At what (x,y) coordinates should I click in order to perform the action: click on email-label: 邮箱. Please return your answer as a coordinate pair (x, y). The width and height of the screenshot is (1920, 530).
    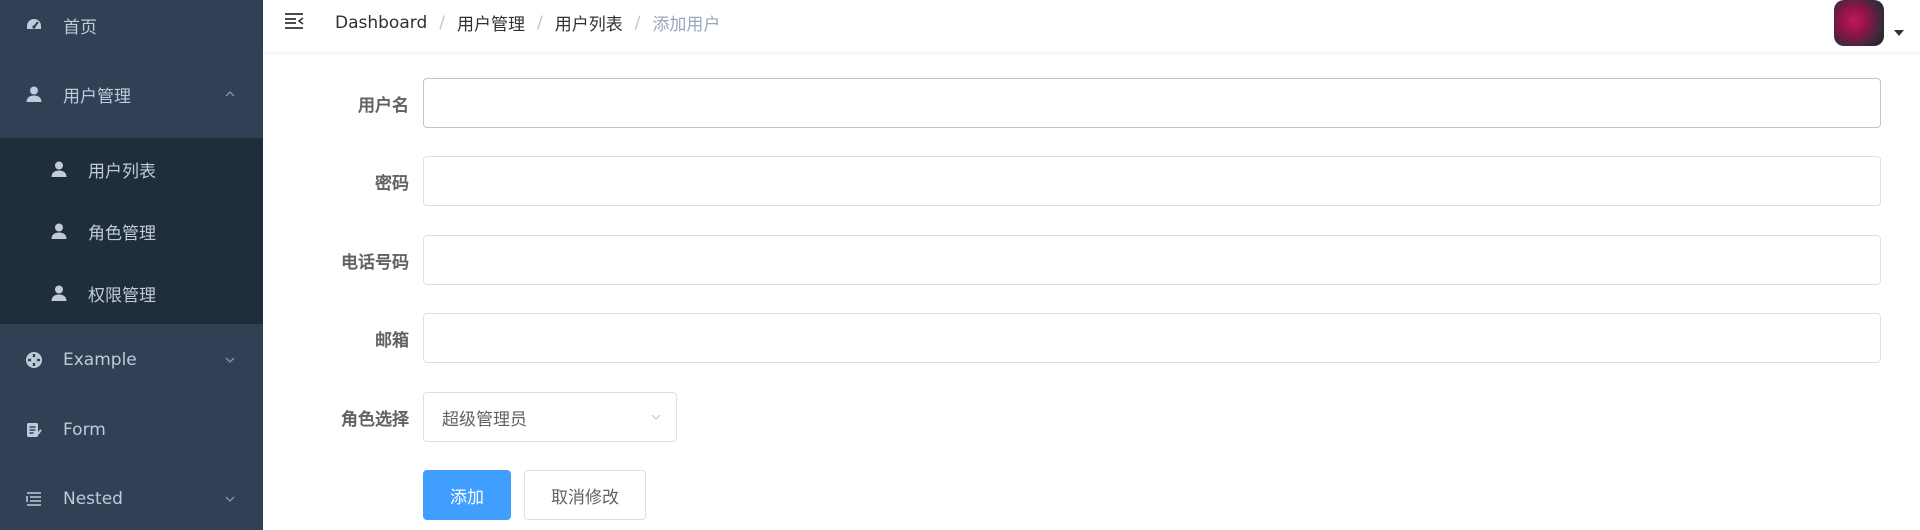
    Looking at the image, I should click on (392, 340).